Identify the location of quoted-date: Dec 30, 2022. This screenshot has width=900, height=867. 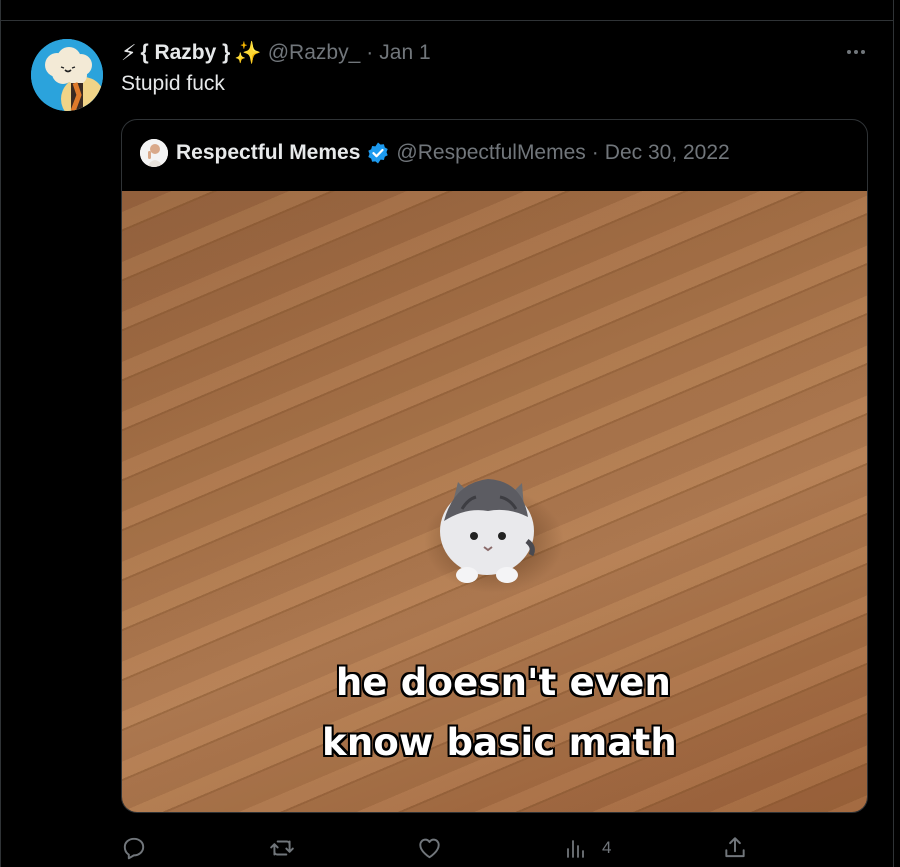
(667, 153).